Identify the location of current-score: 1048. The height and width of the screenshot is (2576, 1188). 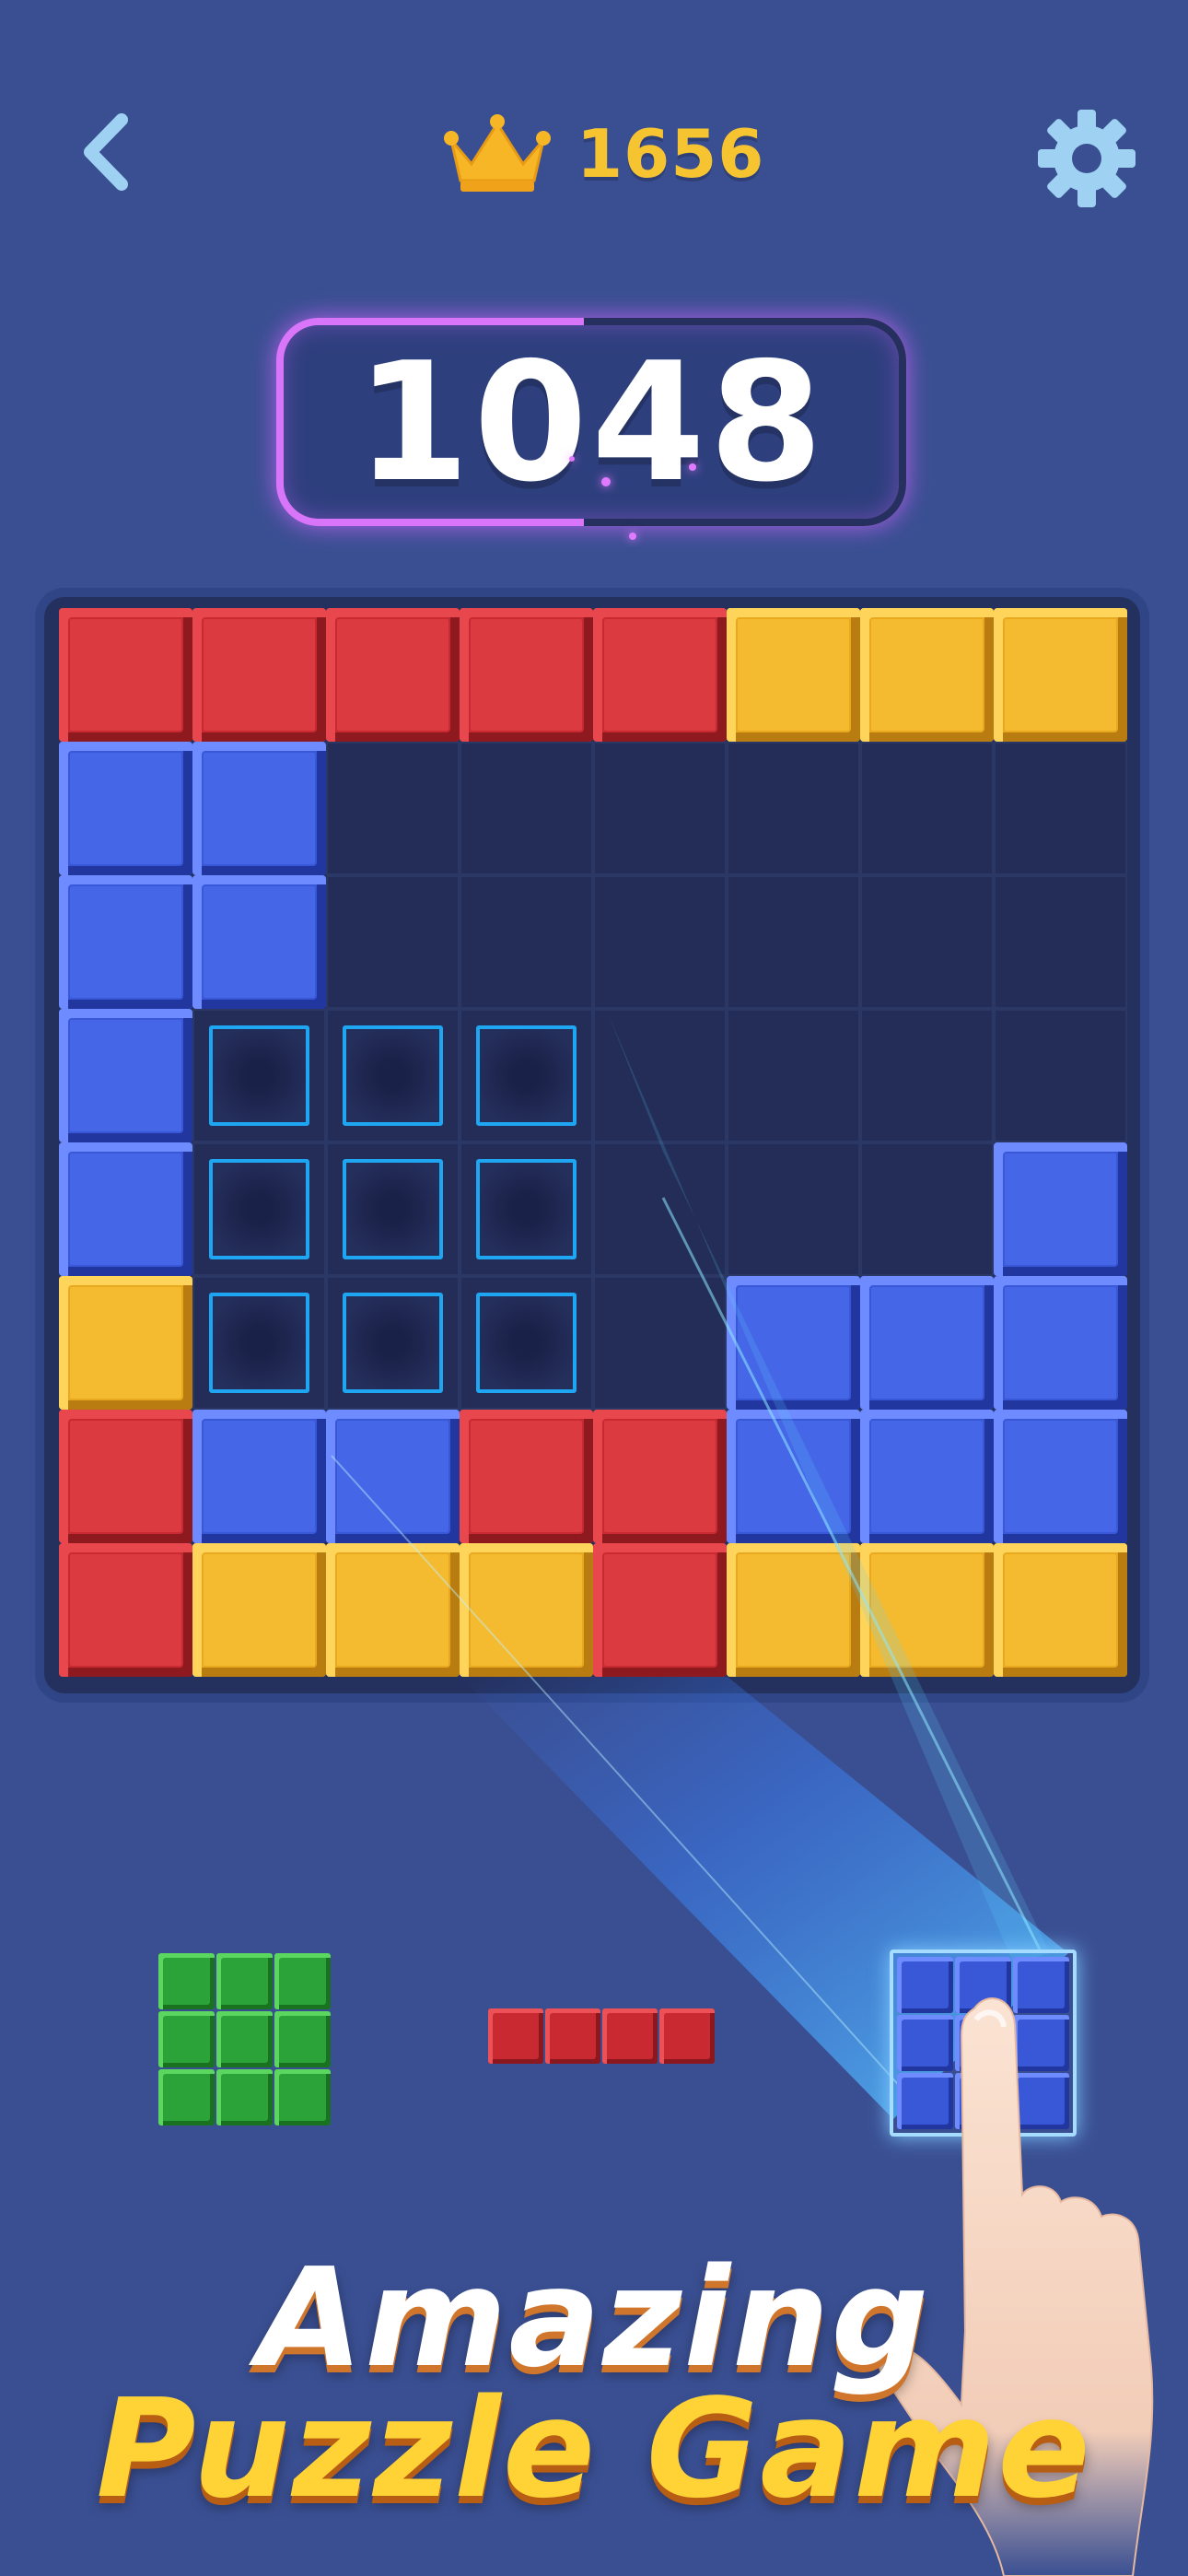
(591, 422).